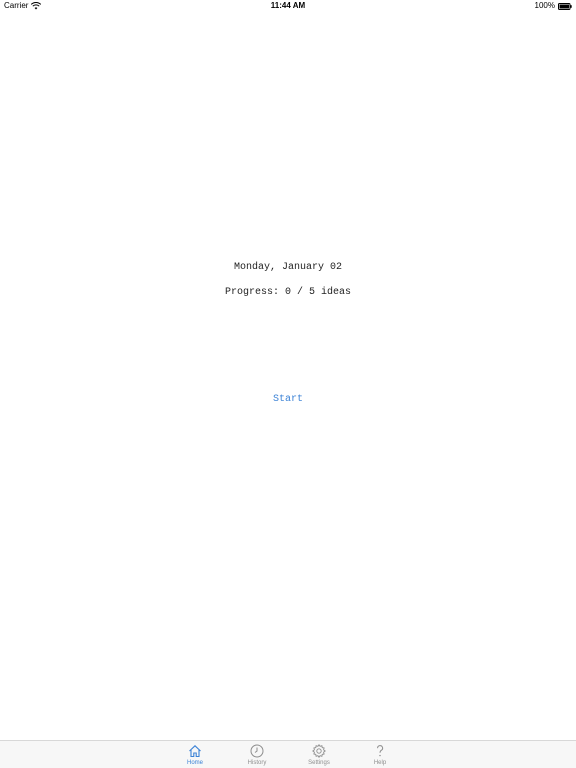  I want to click on tab-settings: Settings, so click(319, 755).